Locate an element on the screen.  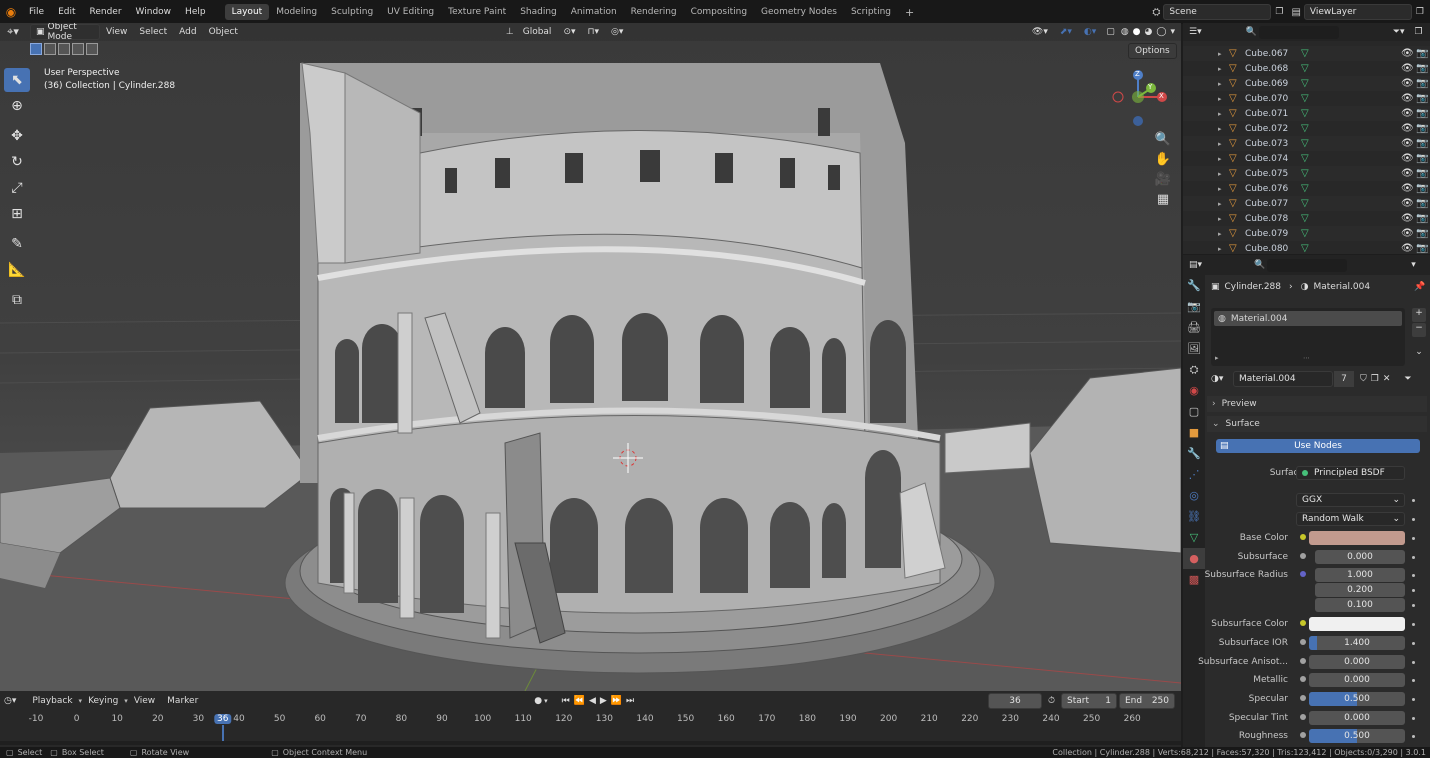
workspace-tab-modeling: Modeling is located at coordinates (296, 12).